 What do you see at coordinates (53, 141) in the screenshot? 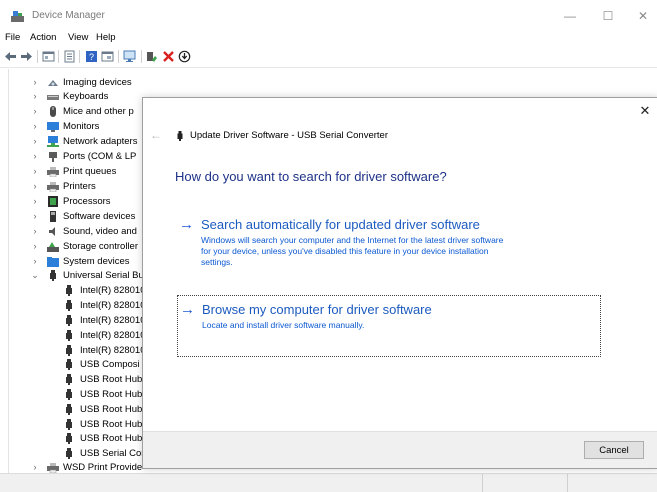
I see `network-icon` at bounding box center [53, 141].